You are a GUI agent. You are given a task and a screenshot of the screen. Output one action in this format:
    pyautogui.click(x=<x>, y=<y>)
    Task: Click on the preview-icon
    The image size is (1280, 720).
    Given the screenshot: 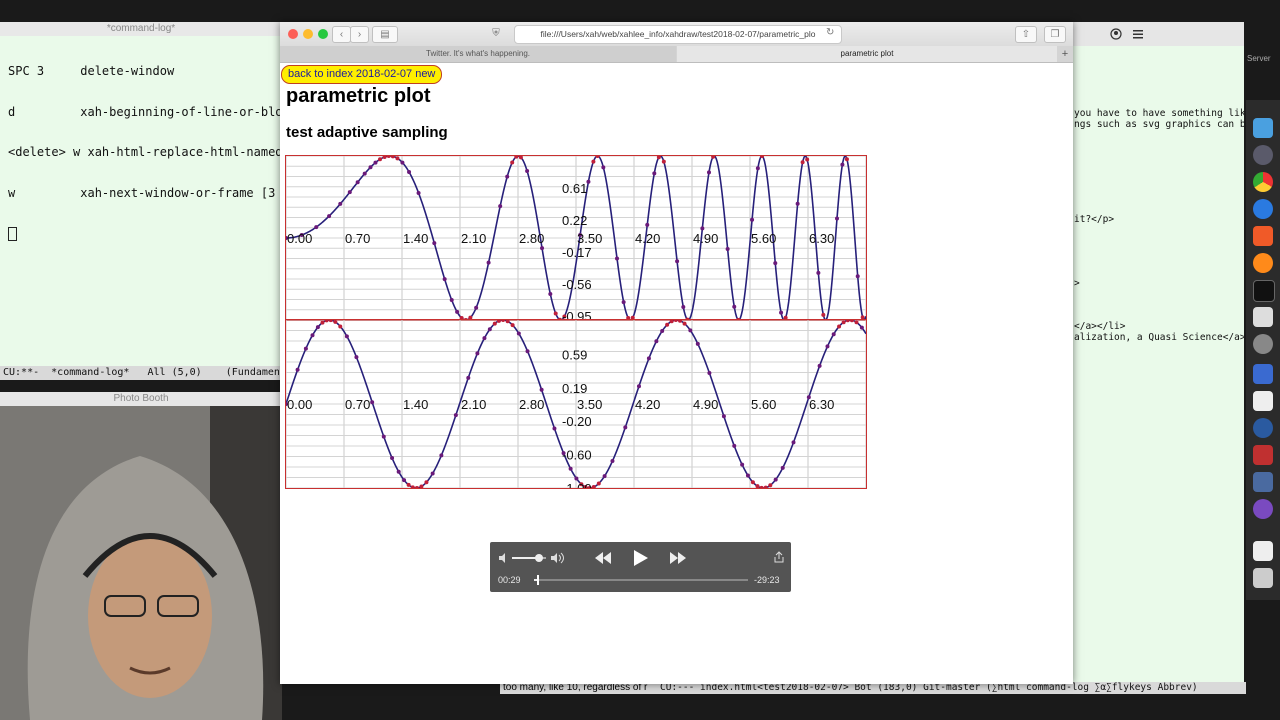 What is the action you would take?
    pyautogui.click(x=1263, y=482)
    